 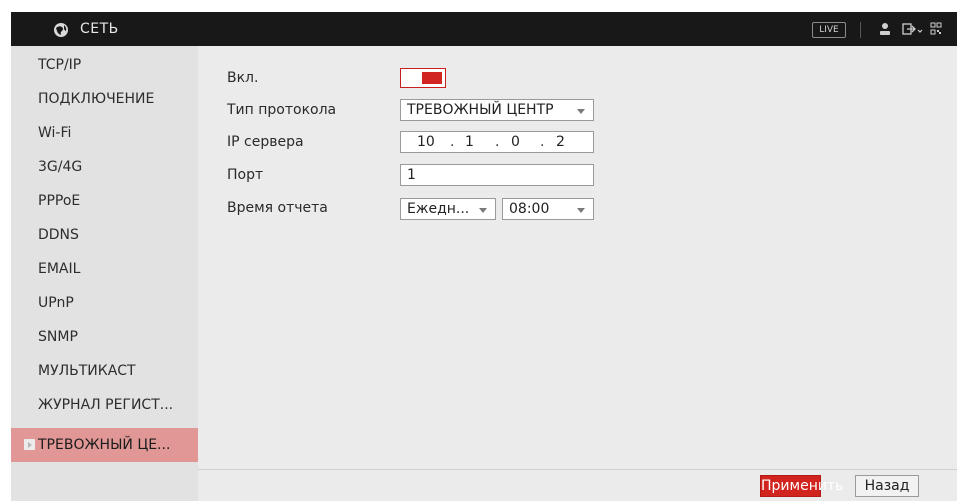 I want to click on logout-icon, so click(x=913, y=29).